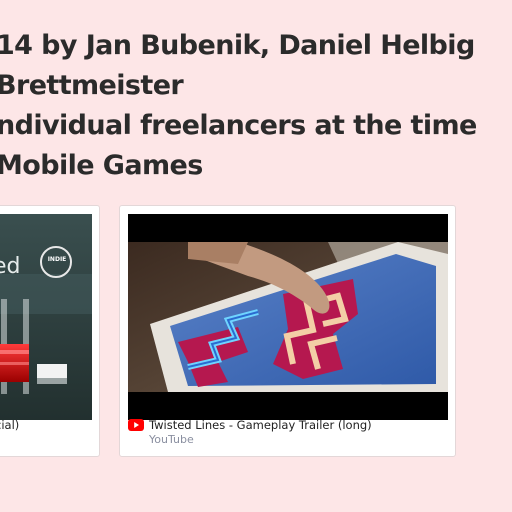 This screenshot has height=512, width=512. I want to click on video-source: YouTube, so click(171, 439).